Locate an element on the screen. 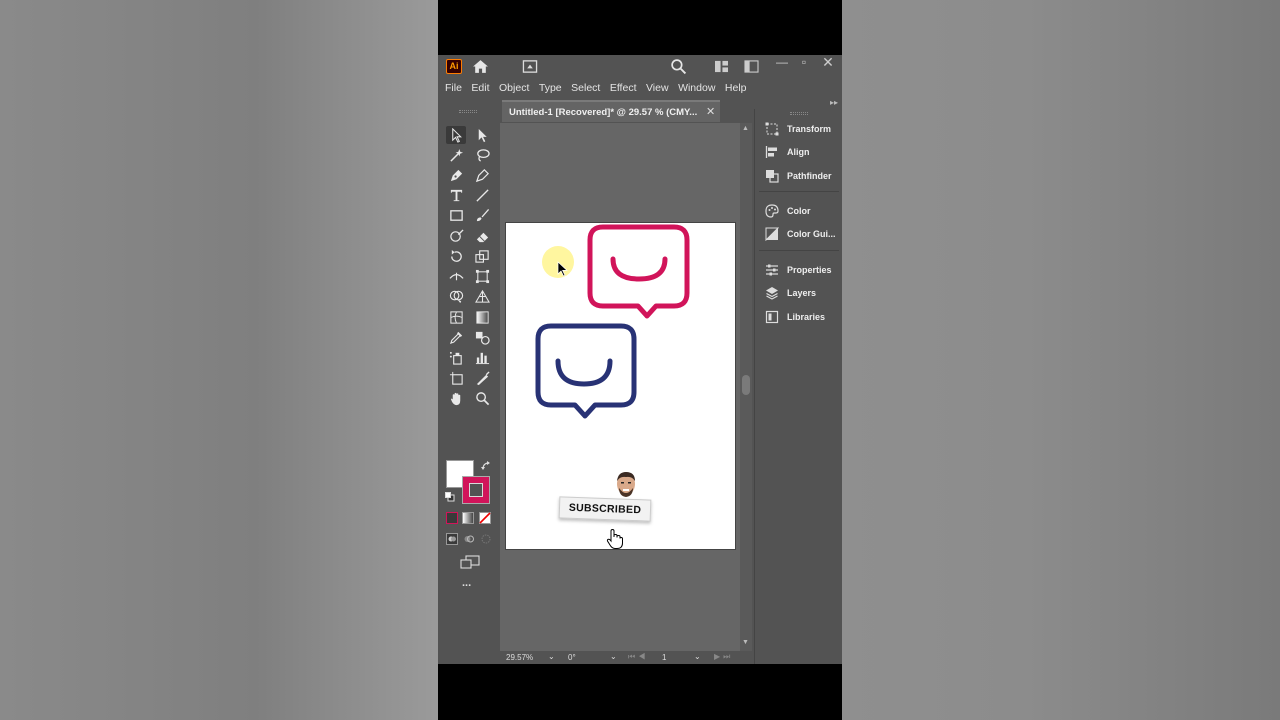 The height and width of the screenshot is (720, 1280). none-mode-icon is located at coordinates (485, 518).